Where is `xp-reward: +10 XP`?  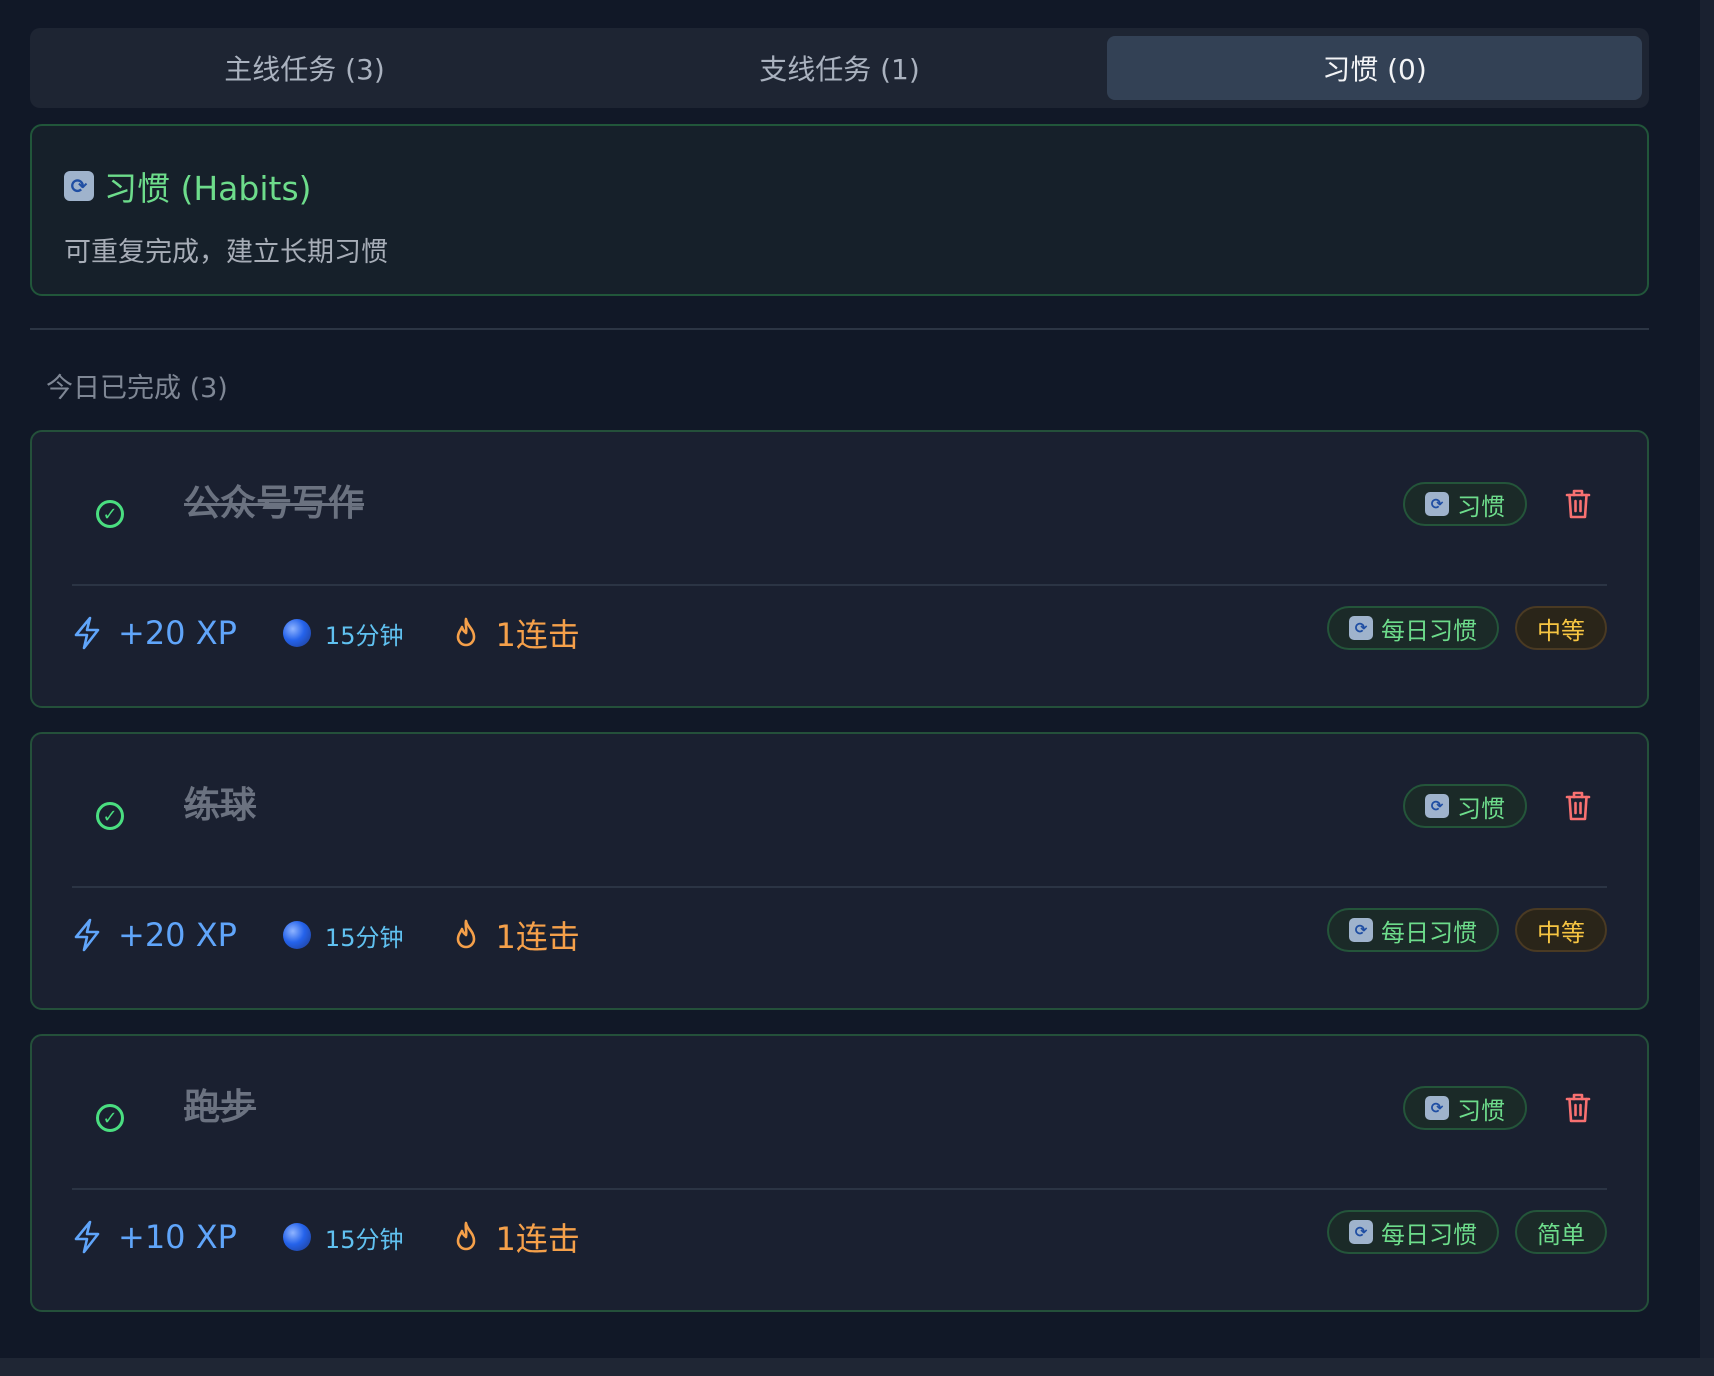 xp-reward: +10 XP is located at coordinates (177, 1237).